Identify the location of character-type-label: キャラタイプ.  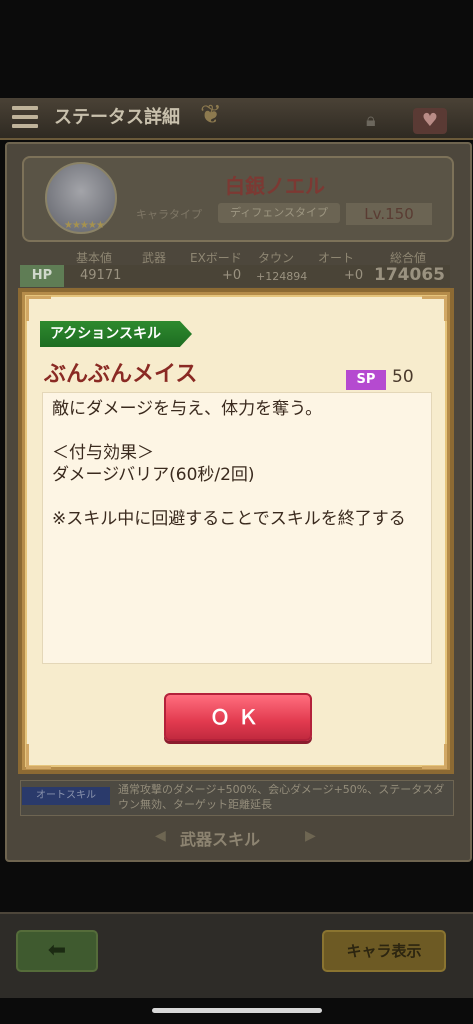
(169, 214).